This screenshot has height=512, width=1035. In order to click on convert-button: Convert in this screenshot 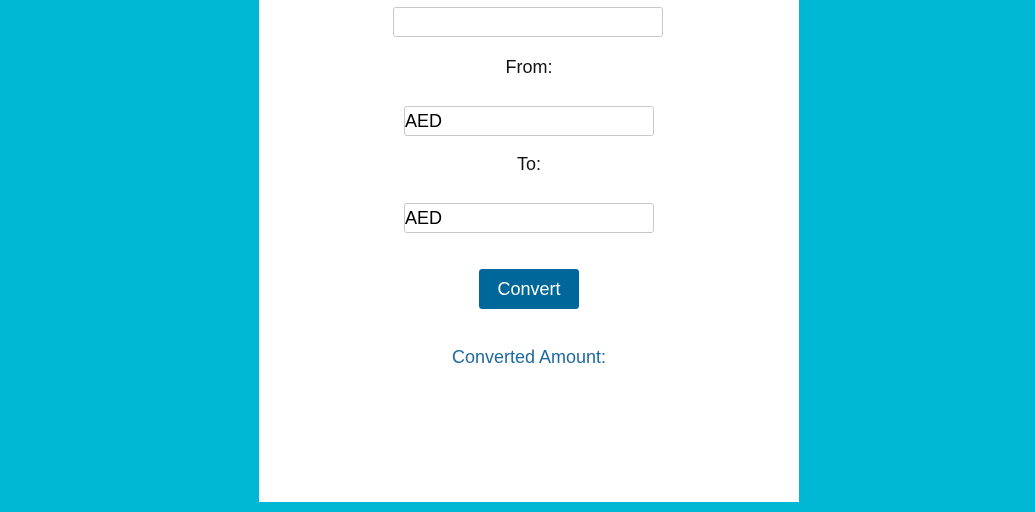, I will do `click(529, 289)`.